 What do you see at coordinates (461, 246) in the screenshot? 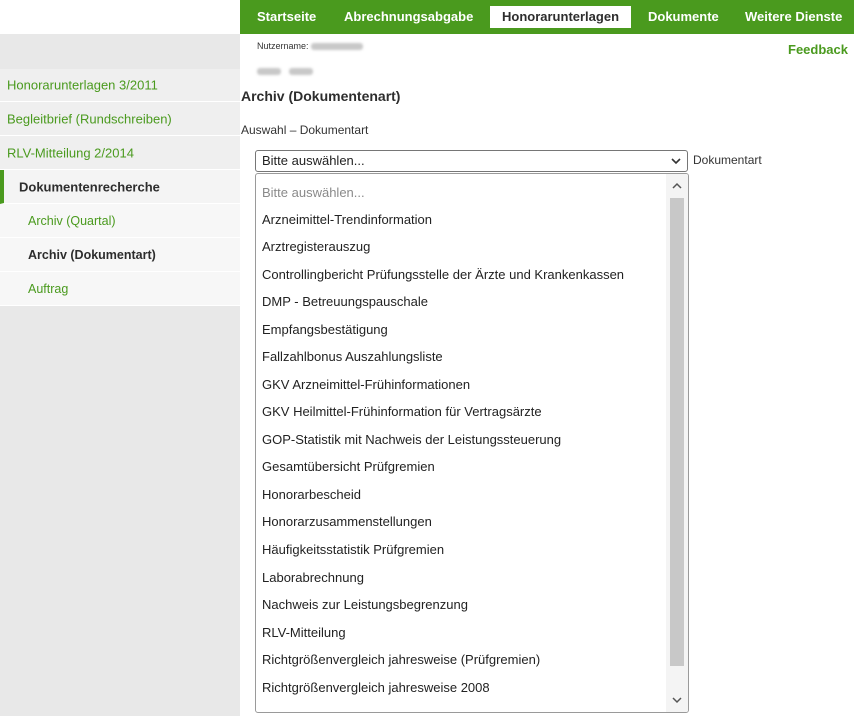
I see `dropdown-option: Arztregisterauszug` at bounding box center [461, 246].